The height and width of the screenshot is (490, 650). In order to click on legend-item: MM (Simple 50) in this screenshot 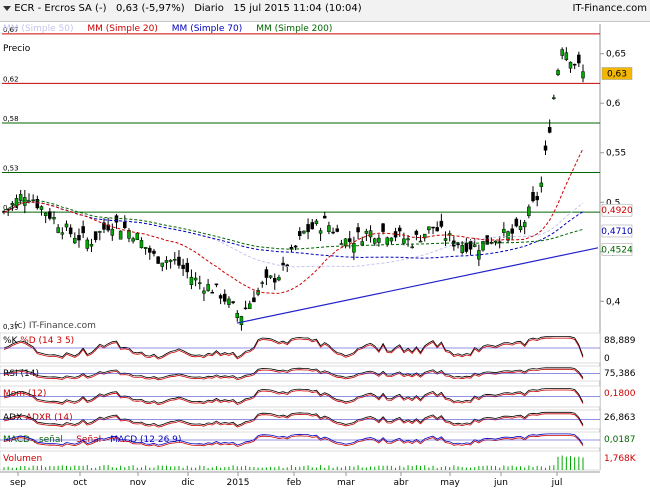, I will do `click(38, 29)`.